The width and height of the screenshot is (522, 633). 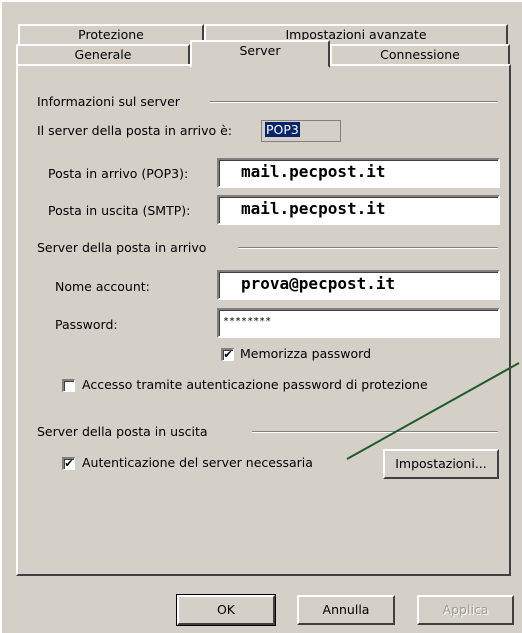 I want to click on tab-server-label: Server, so click(x=260, y=50).